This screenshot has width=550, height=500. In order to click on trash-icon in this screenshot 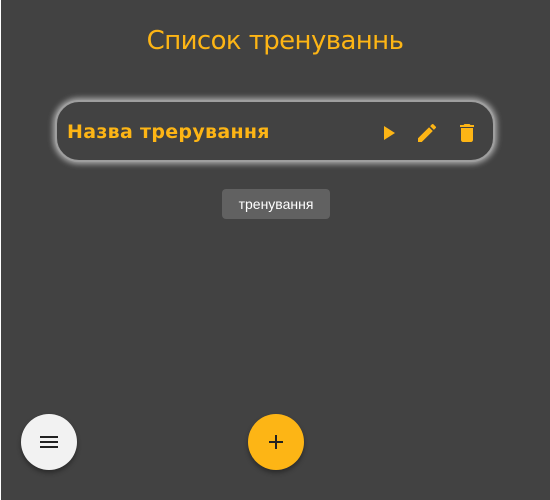, I will do `click(467, 133)`.